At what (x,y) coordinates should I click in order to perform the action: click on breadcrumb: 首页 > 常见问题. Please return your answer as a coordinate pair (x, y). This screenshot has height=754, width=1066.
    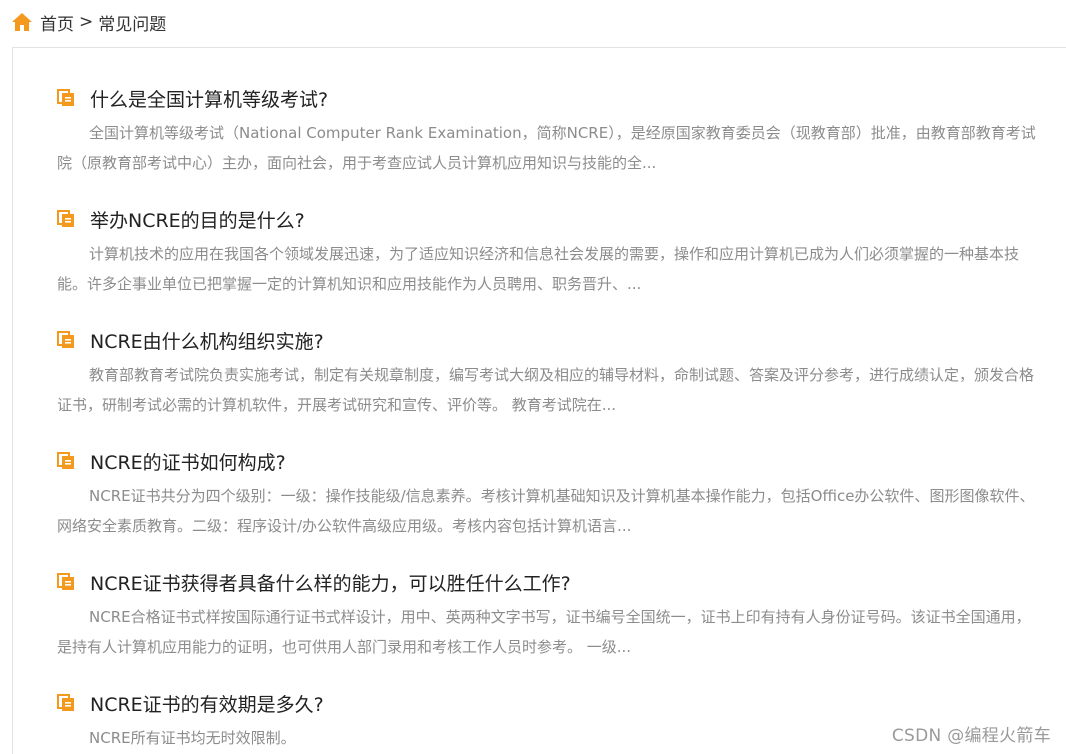
    Looking at the image, I should click on (88, 22).